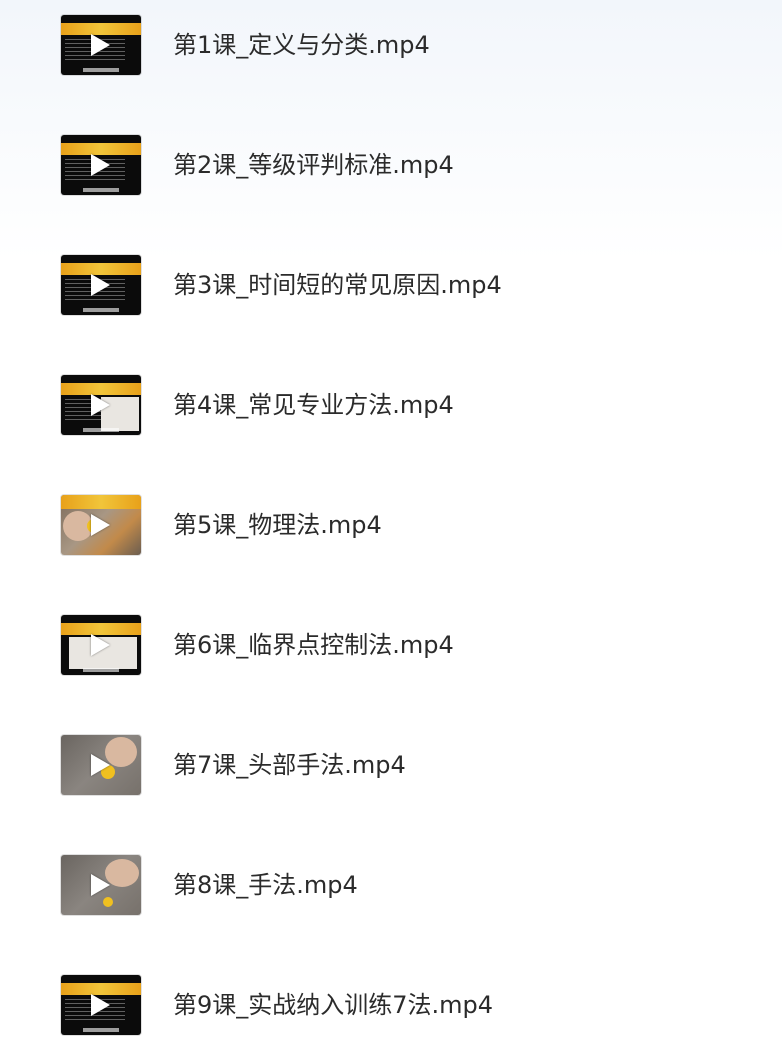  I want to click on list-item: 第1课_定义与分类.mp4, so click(391, 45).